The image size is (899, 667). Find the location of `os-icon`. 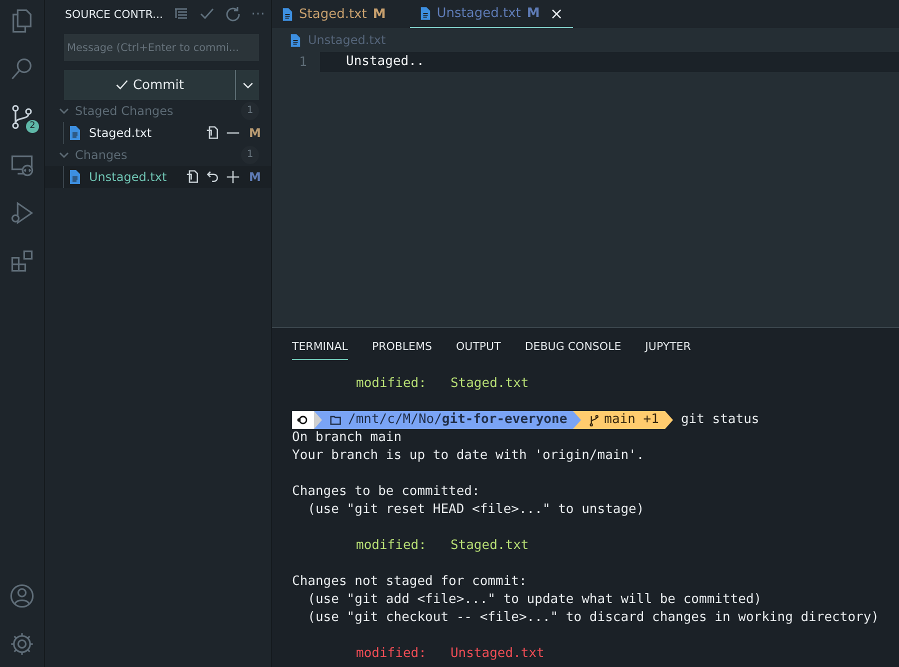

os-icon is located at coordinates (303, 420).